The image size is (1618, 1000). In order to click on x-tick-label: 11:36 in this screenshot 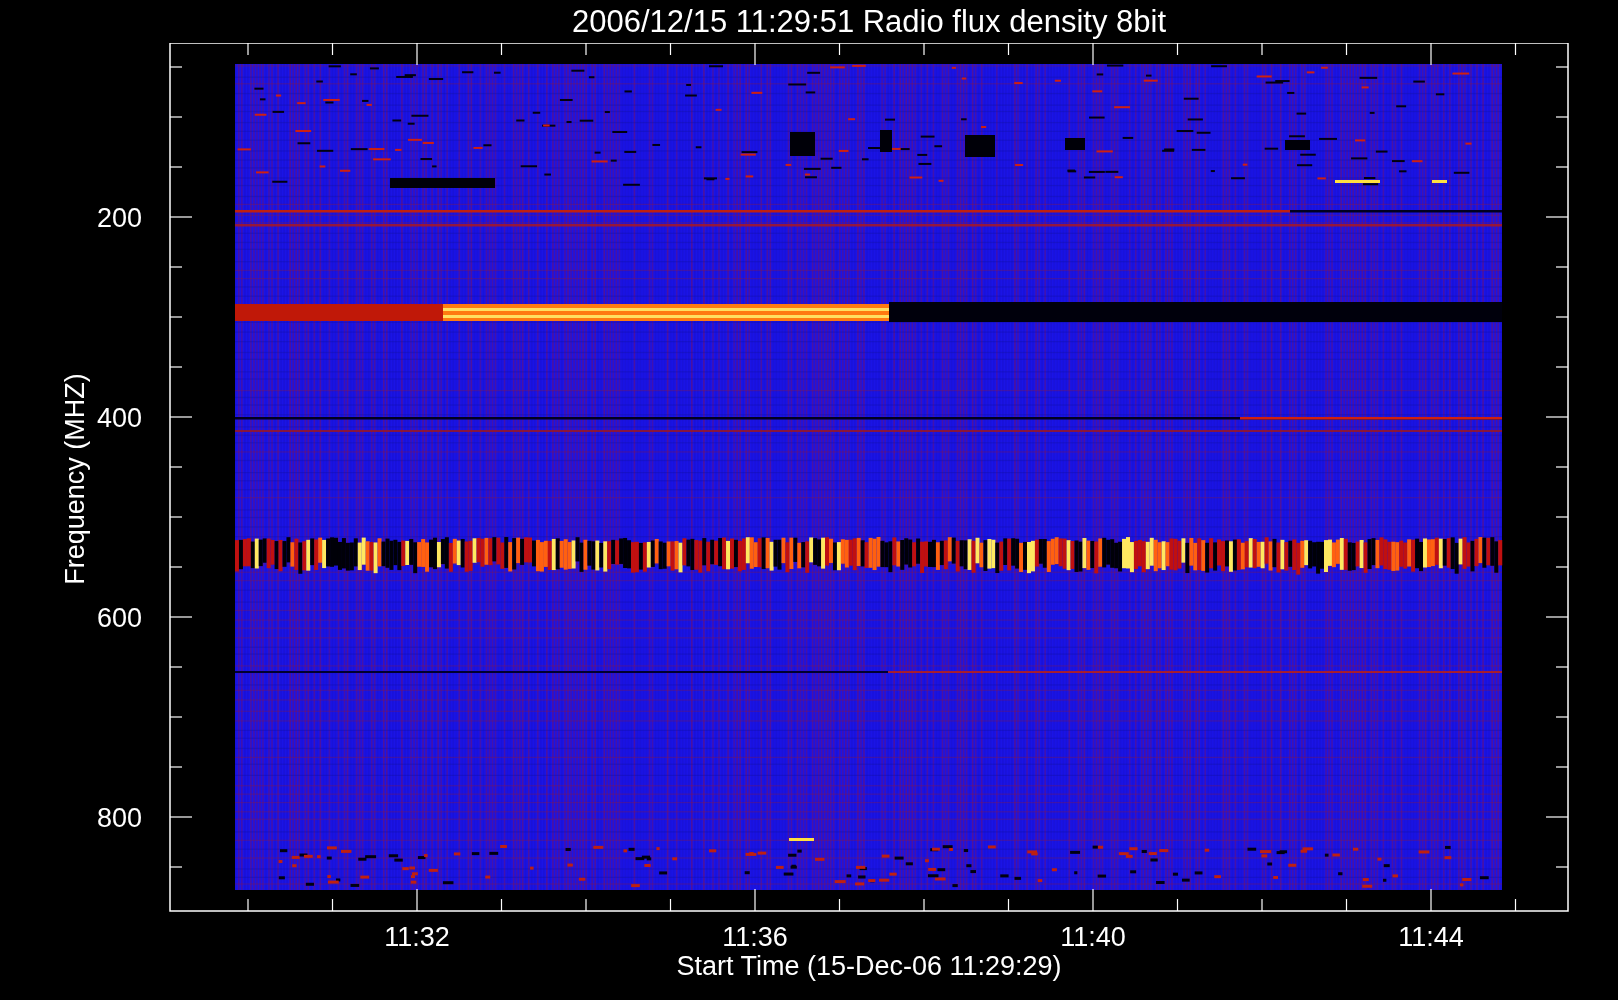, I will do `click(755, 937)`.